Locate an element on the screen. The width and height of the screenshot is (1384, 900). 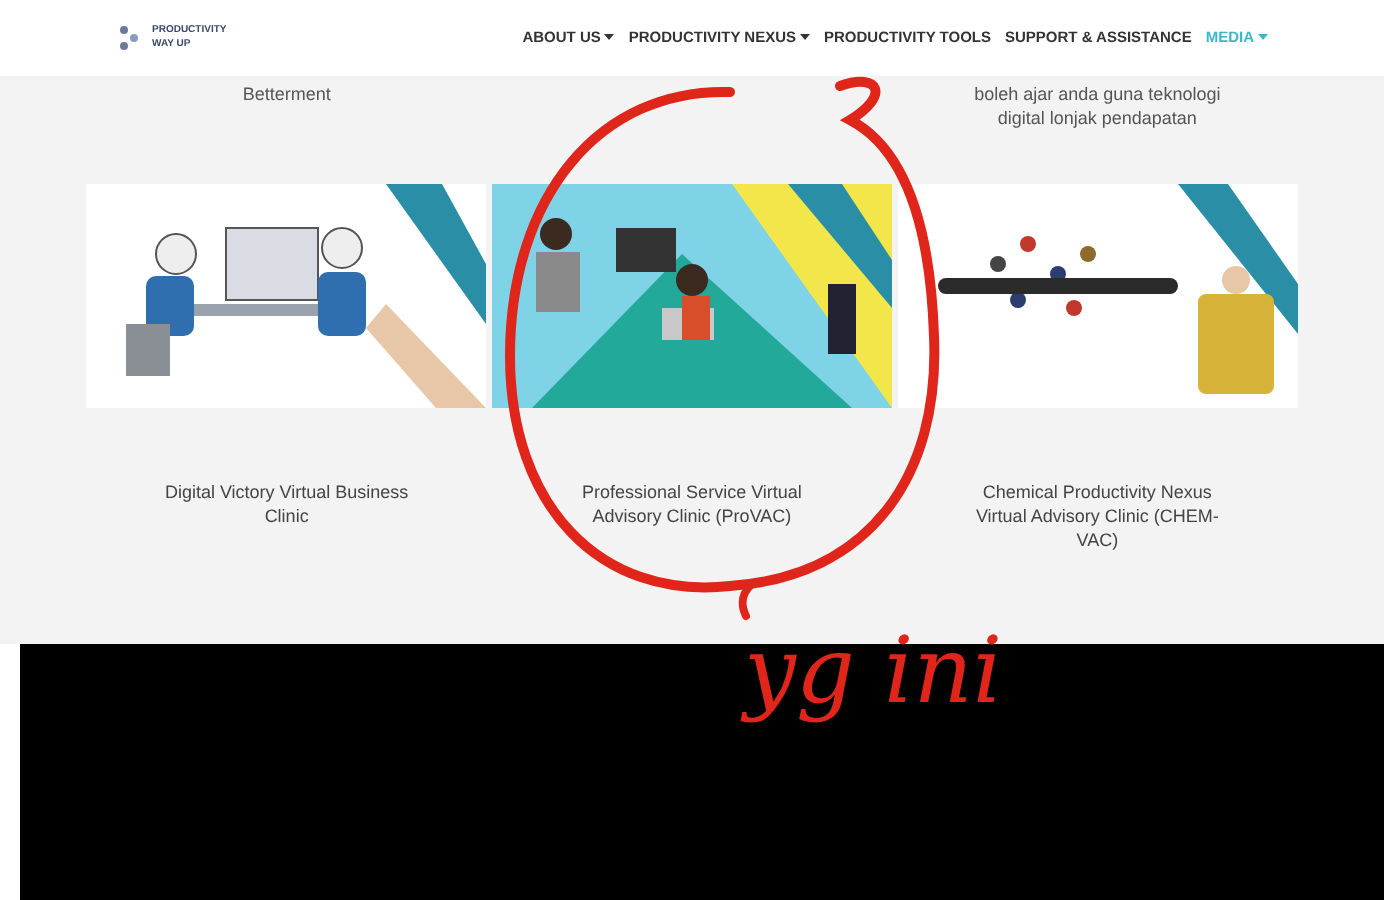
caption-text: Betterment is located at coordinates (286, 94).